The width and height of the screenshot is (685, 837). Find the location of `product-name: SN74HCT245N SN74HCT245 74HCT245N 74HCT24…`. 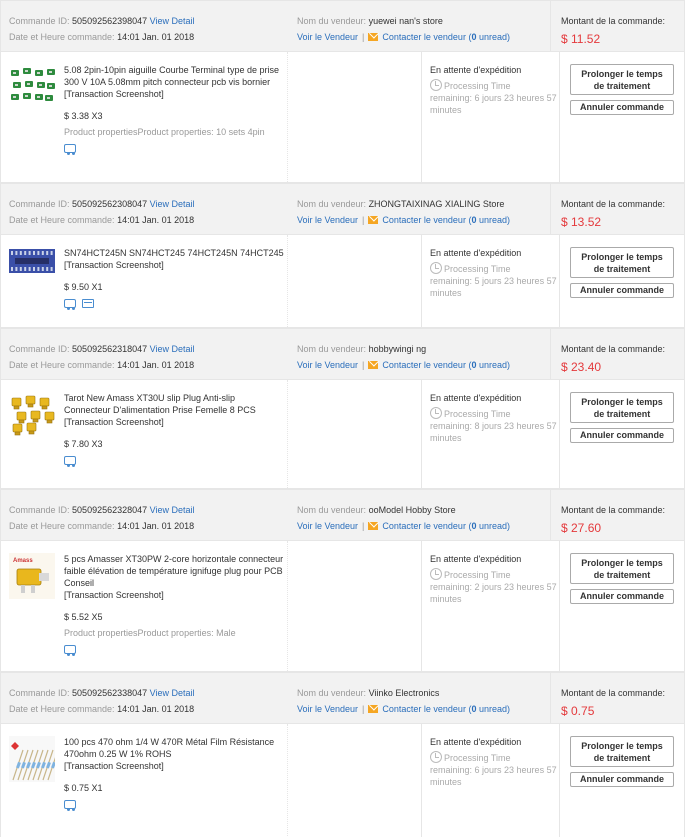

product-name: SN74HCT245N SN74HCT245 74HCT245N 74HCT24… is located at coordinates (174, 253).